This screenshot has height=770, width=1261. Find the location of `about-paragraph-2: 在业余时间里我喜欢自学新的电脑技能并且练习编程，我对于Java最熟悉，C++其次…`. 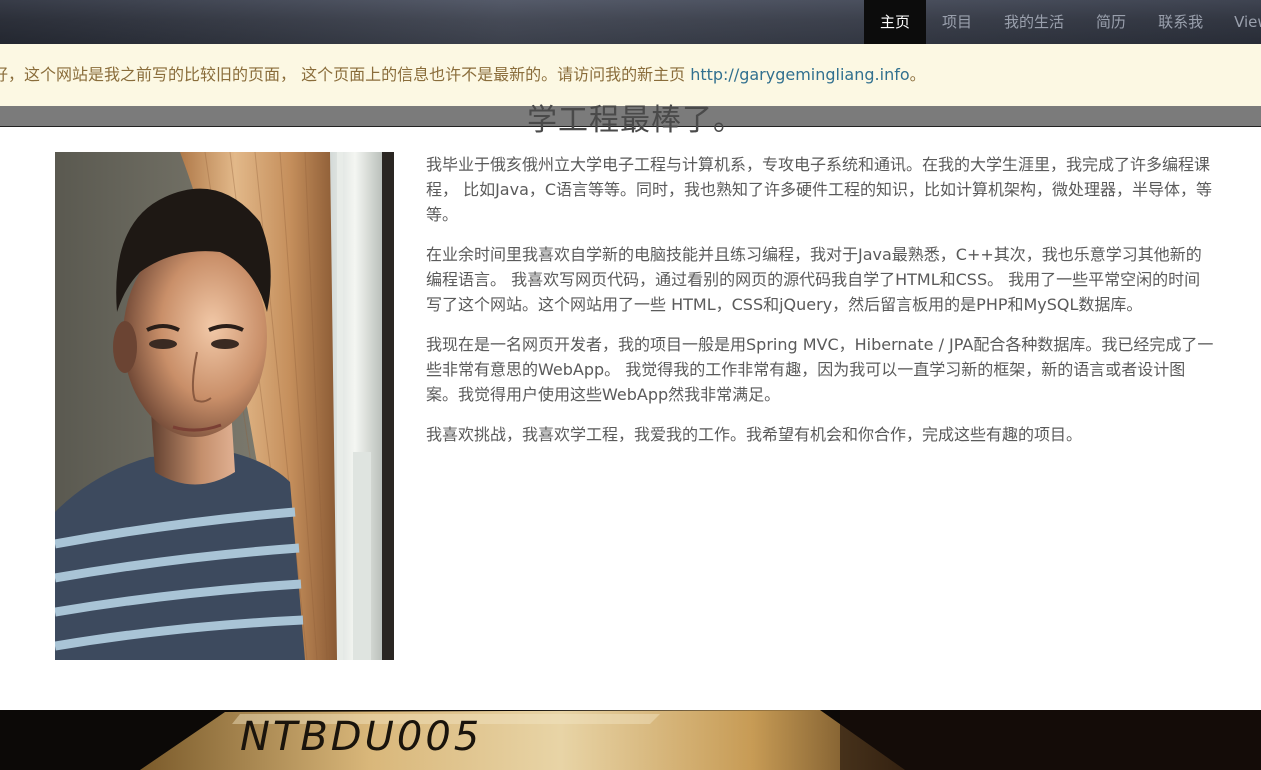

about-paragraph-2: 在业余时间里我喜欢自学新的电脑技能并且练习编程，我对于Java最熟悉，C++其次… is located at coordinates (814, 279).